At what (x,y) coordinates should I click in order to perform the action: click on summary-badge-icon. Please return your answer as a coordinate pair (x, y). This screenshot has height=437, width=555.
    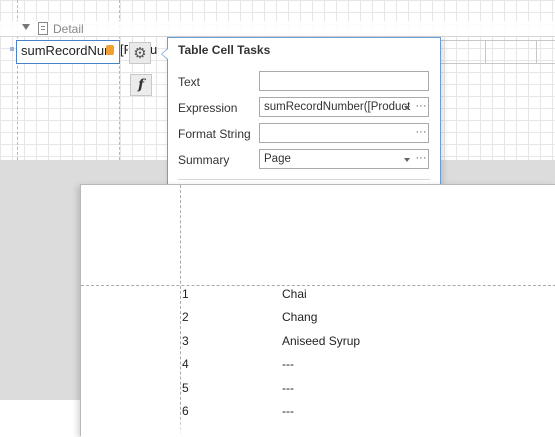
    Looking at the image, I should click on (110, 50).